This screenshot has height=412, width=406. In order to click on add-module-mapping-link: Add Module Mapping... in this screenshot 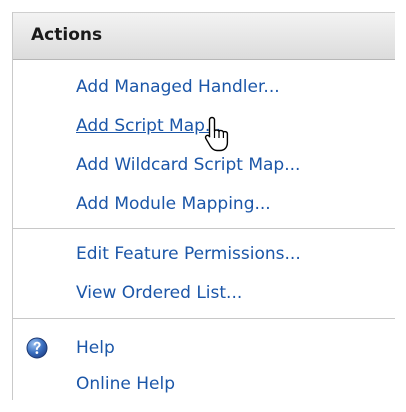, I will do `click(173, 204)`.